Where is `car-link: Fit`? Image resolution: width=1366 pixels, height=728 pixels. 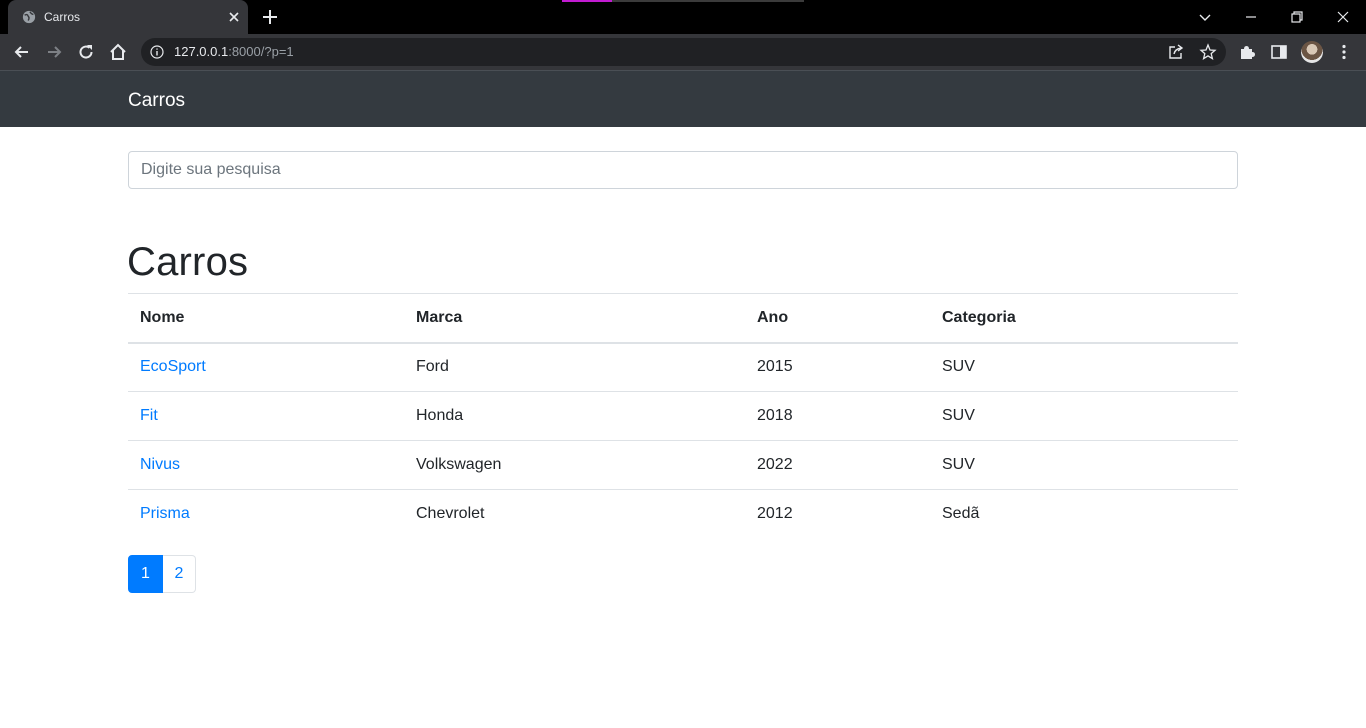
car-link: Fit is located at coordinates (149, 415).